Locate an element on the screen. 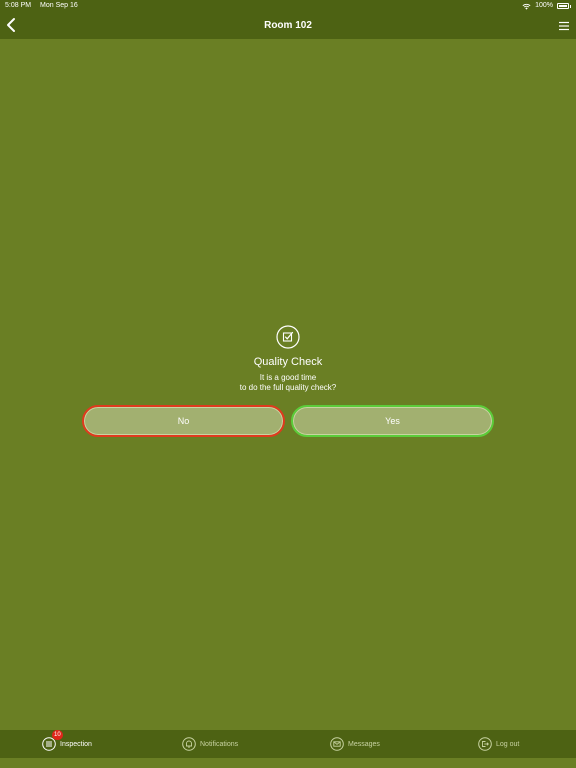 This screenshot has height=768, width=576. tab-notifications: Notifications is located at coordinates (210, 744).